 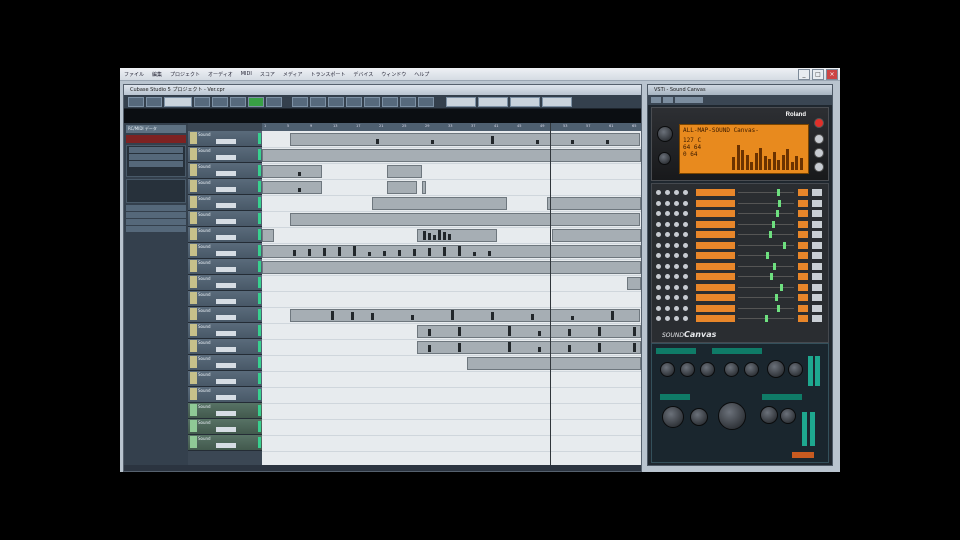 I want to click on menu-item: メディア, so click(x=293, y=74).